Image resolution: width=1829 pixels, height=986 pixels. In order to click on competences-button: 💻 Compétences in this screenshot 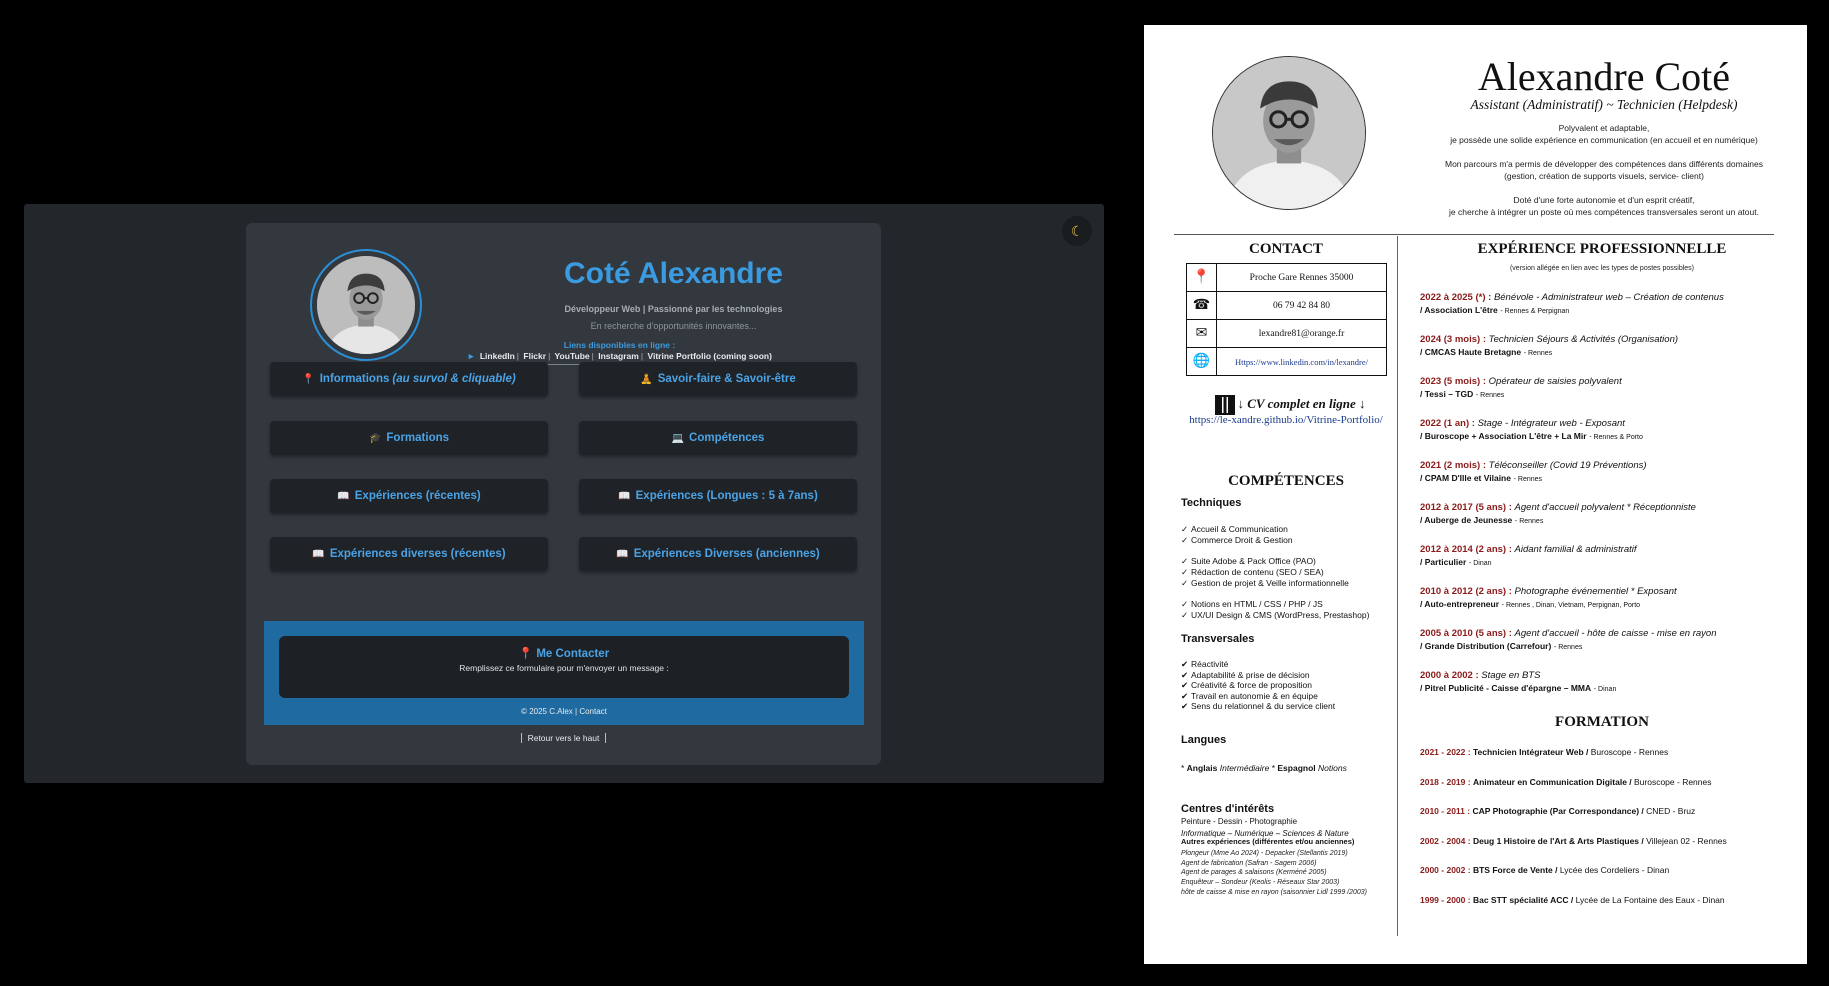, I will do `click(718, 438)`.